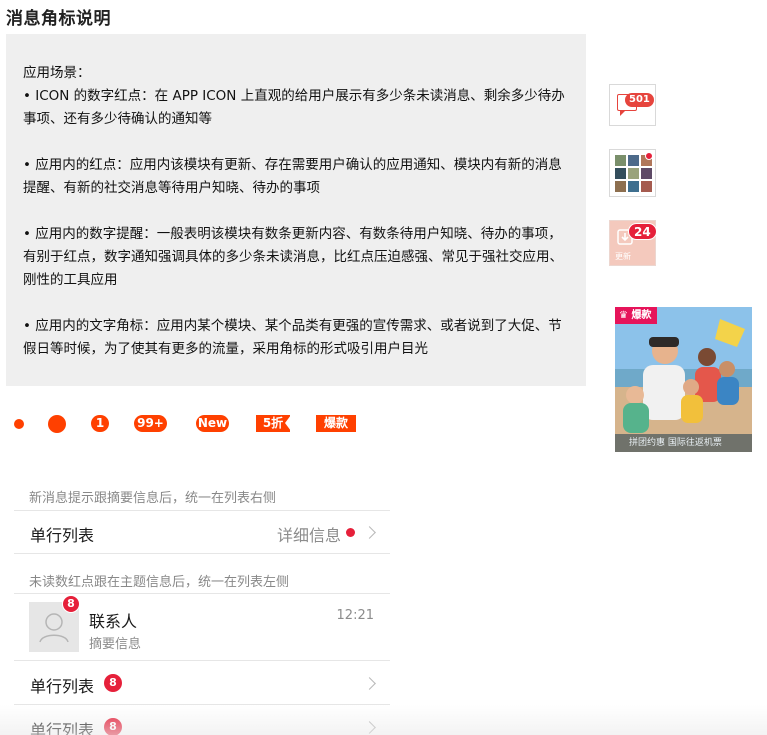  Describe the element at coordinates (212, 423) in the screenshot. I see `new-text-badge: New` at that location.